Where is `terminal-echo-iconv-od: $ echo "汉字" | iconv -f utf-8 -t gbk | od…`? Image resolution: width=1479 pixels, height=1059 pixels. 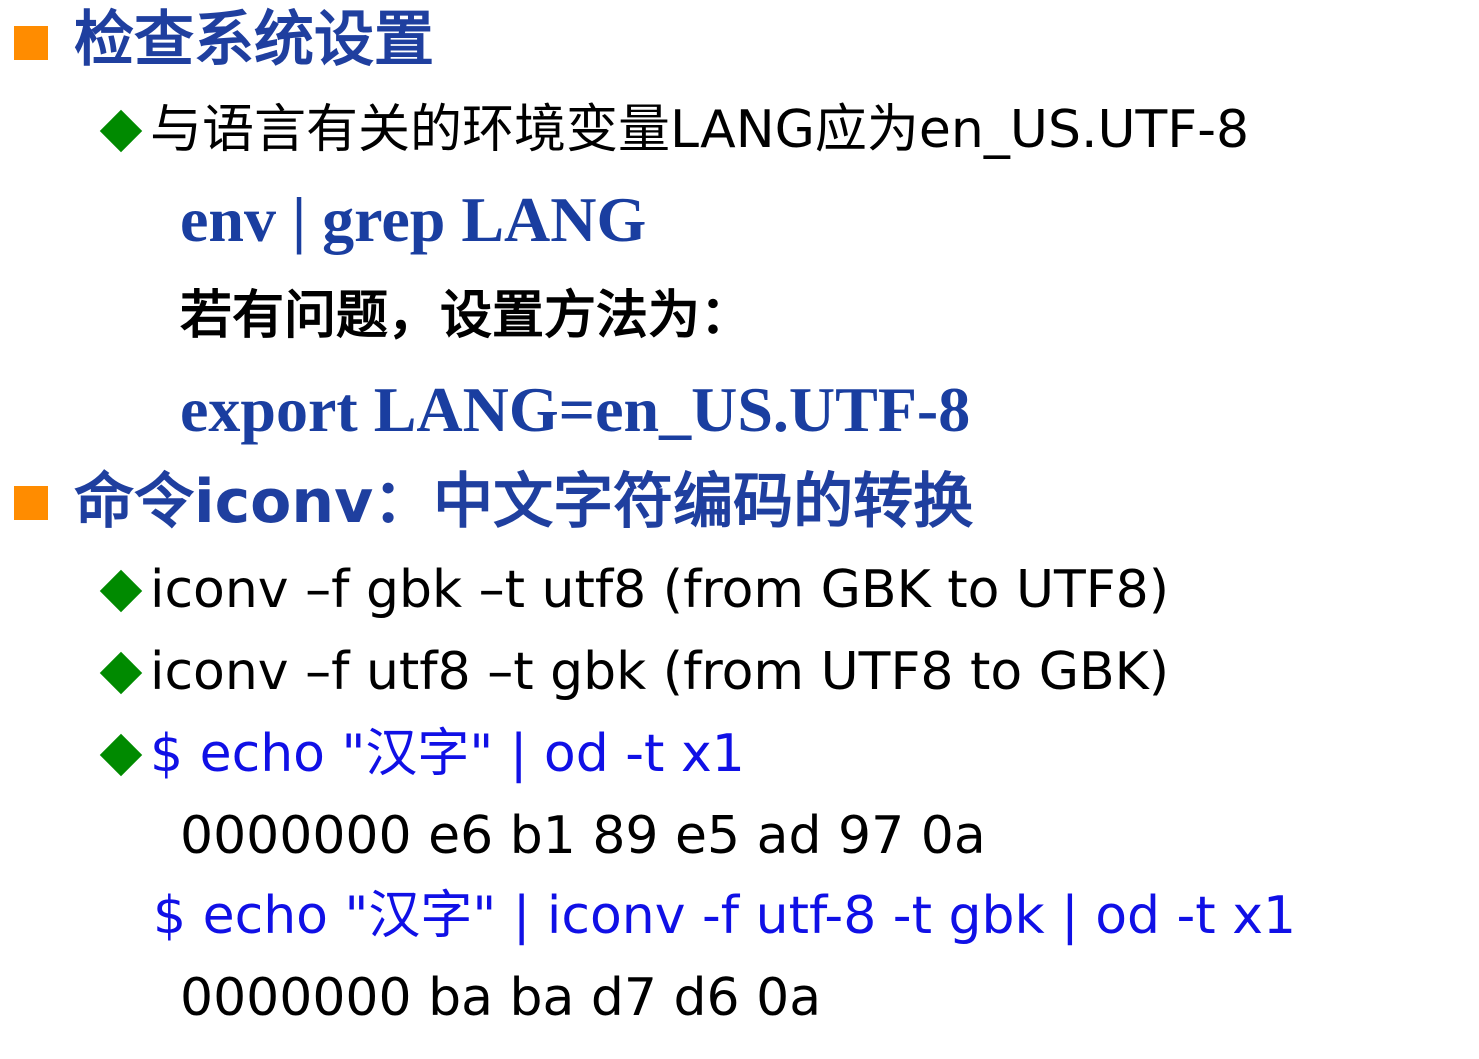
terminal-echo-iconv-od: $ echo "汉字" | iconv -f utf-8 -t gbk | od… is located at coordinates (725, 916).